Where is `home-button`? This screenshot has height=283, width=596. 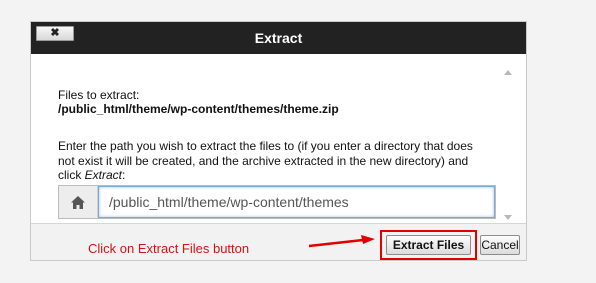
home-button is located at coordinates (78, 202).